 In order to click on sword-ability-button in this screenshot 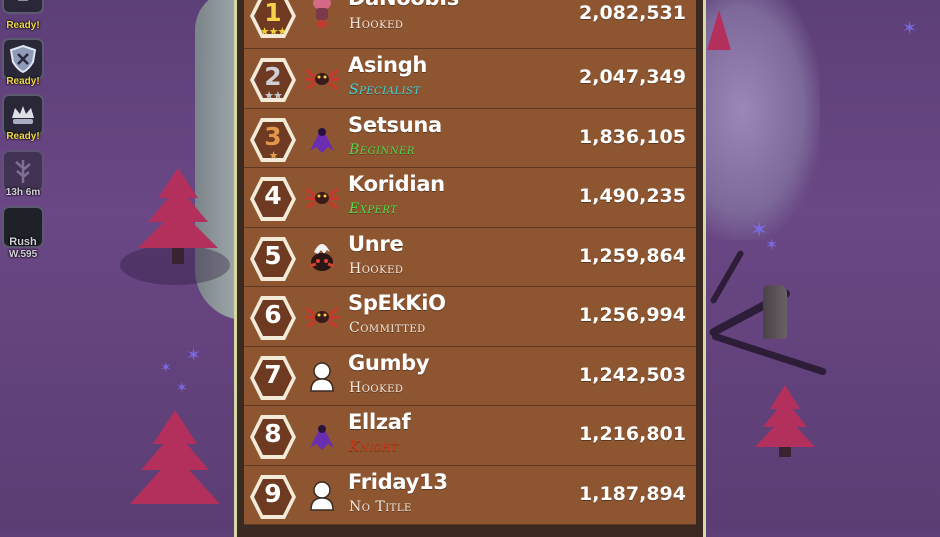, I will do `click(23, 7)`.